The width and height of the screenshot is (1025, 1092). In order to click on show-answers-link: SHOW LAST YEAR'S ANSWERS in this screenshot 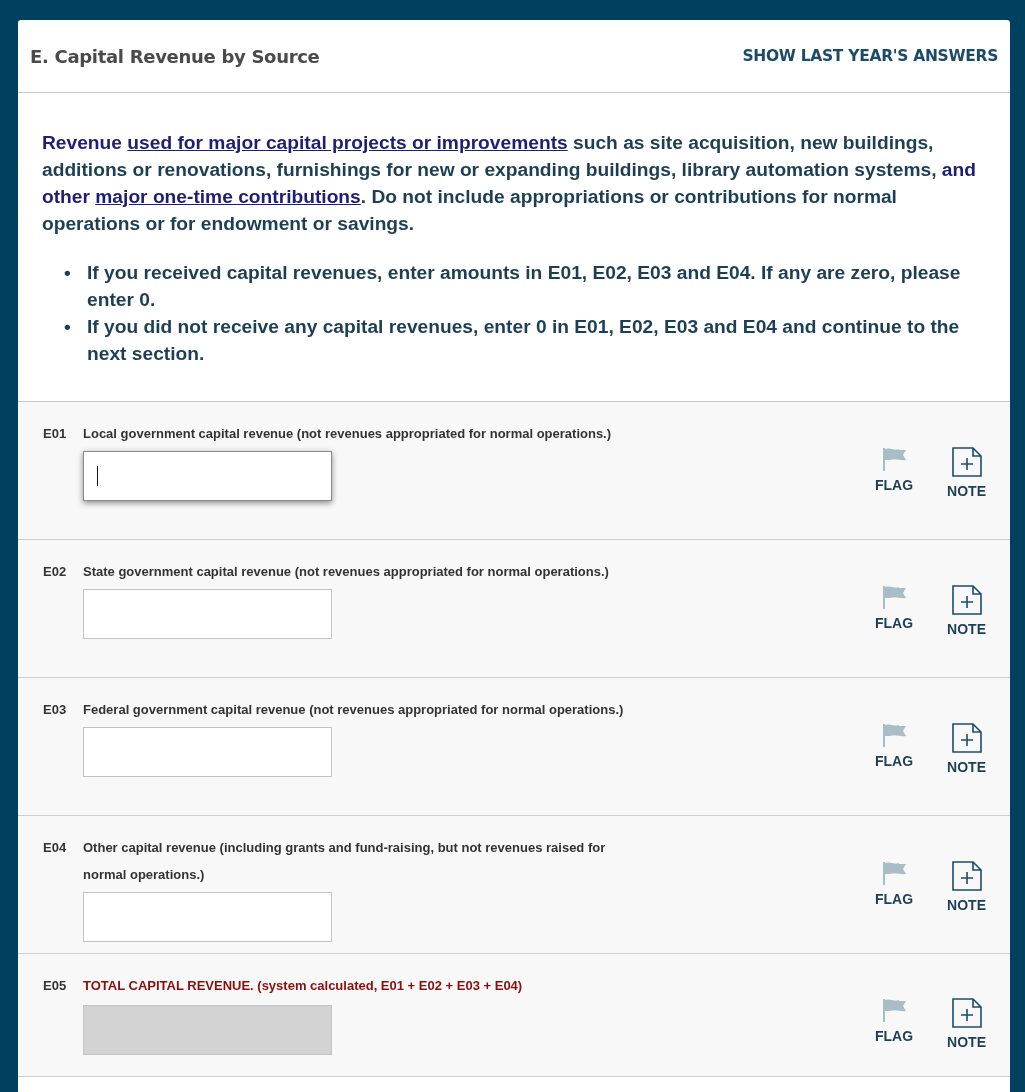, I will do `click(870, 56)`.